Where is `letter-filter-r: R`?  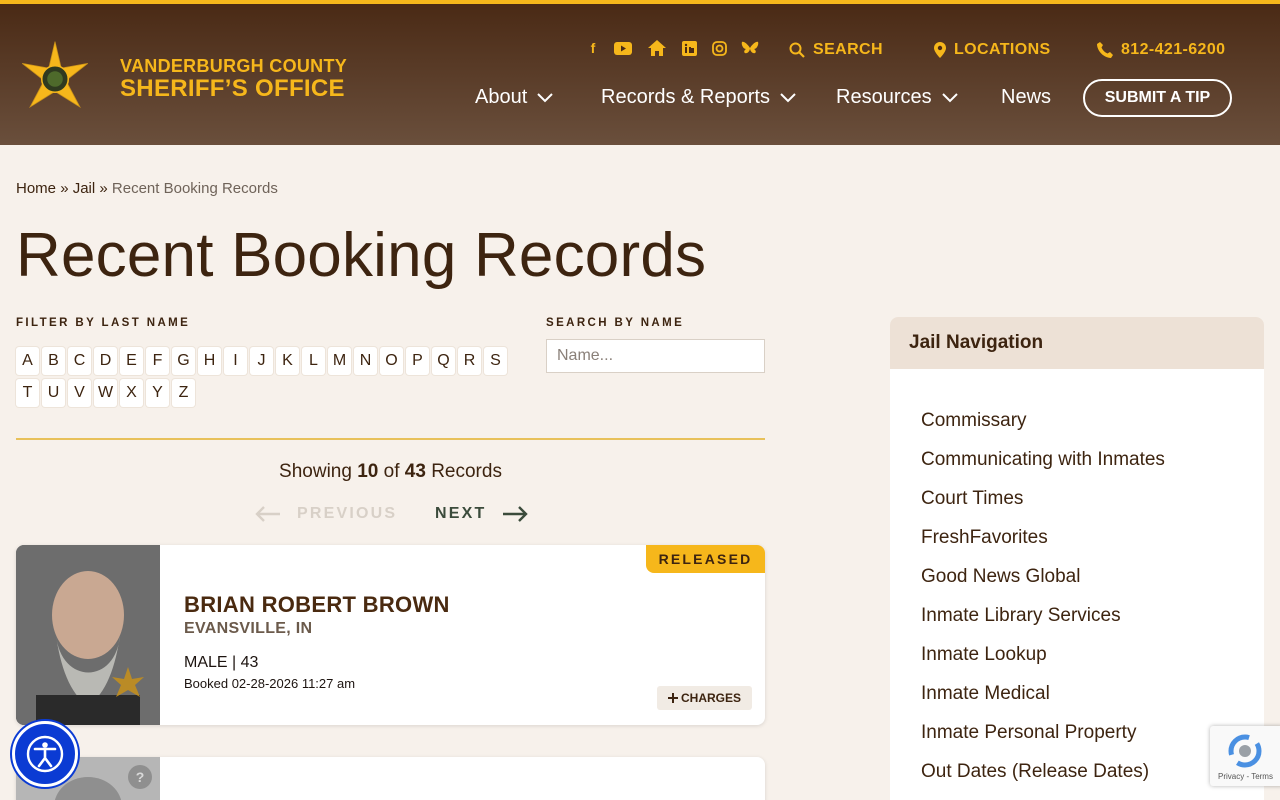
letter-filter-r: R is located at coordinates (469, 361).